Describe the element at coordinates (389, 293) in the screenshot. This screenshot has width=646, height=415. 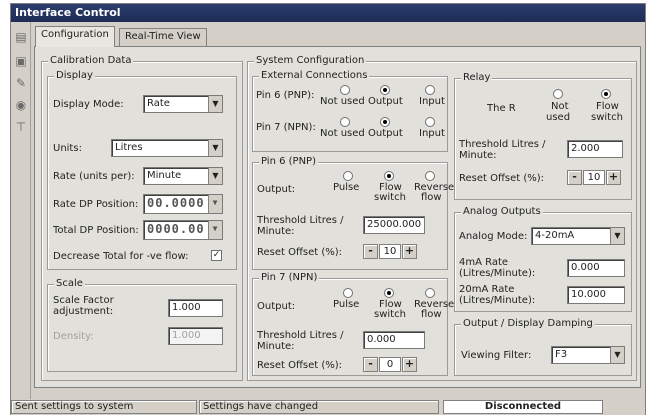
I see `pin7-flow-switch-radio` at that location.